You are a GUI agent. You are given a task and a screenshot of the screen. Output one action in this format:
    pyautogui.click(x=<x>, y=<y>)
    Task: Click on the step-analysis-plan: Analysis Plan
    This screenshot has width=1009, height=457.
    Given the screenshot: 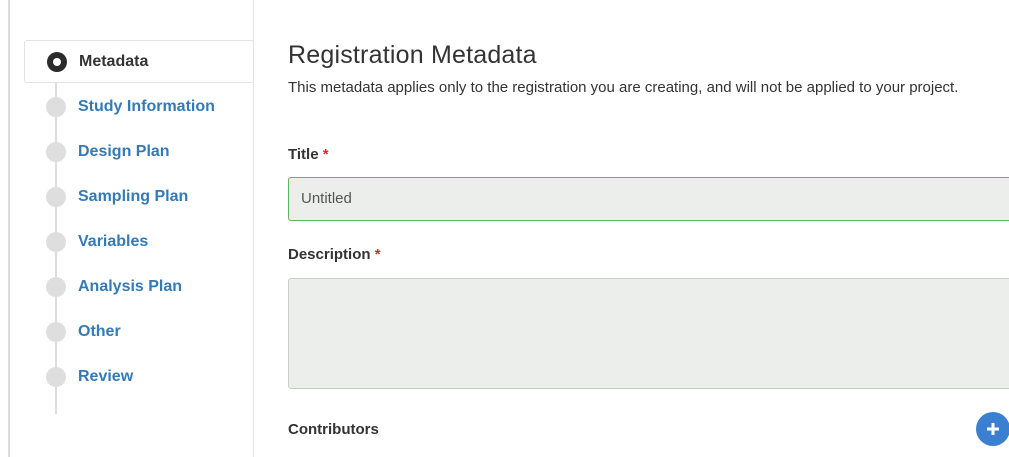 What is the action you would take?
    pyautogui.click(x=139, y=286)
    